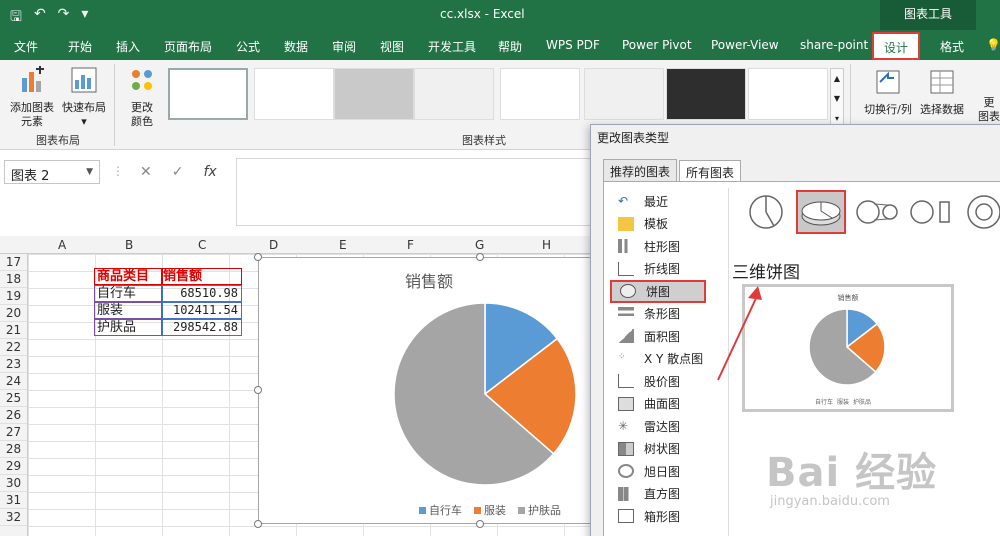  Describe the element at coordinates (142, 97) in the screenshot. I see `change-colors-button: 更改 颜色` at that location.